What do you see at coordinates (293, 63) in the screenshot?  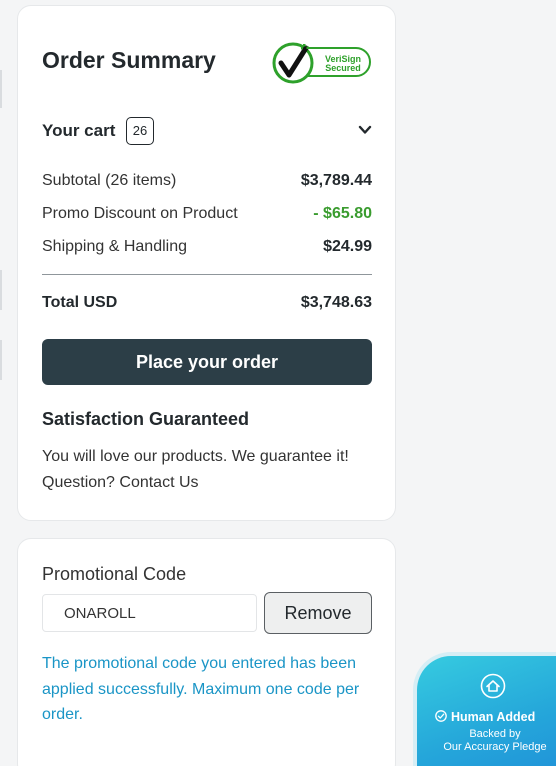 I see `verisign-check-icon` at bounding box center [293, 63].